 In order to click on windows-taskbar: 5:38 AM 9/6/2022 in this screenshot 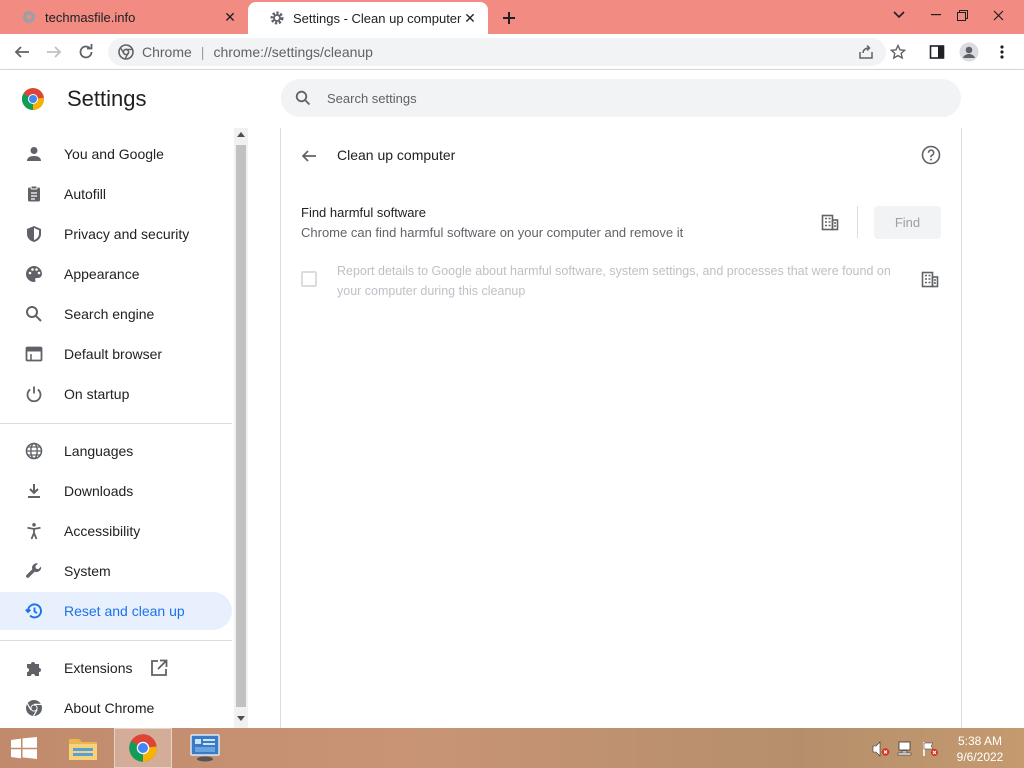, I will do `click(512, 748)`.